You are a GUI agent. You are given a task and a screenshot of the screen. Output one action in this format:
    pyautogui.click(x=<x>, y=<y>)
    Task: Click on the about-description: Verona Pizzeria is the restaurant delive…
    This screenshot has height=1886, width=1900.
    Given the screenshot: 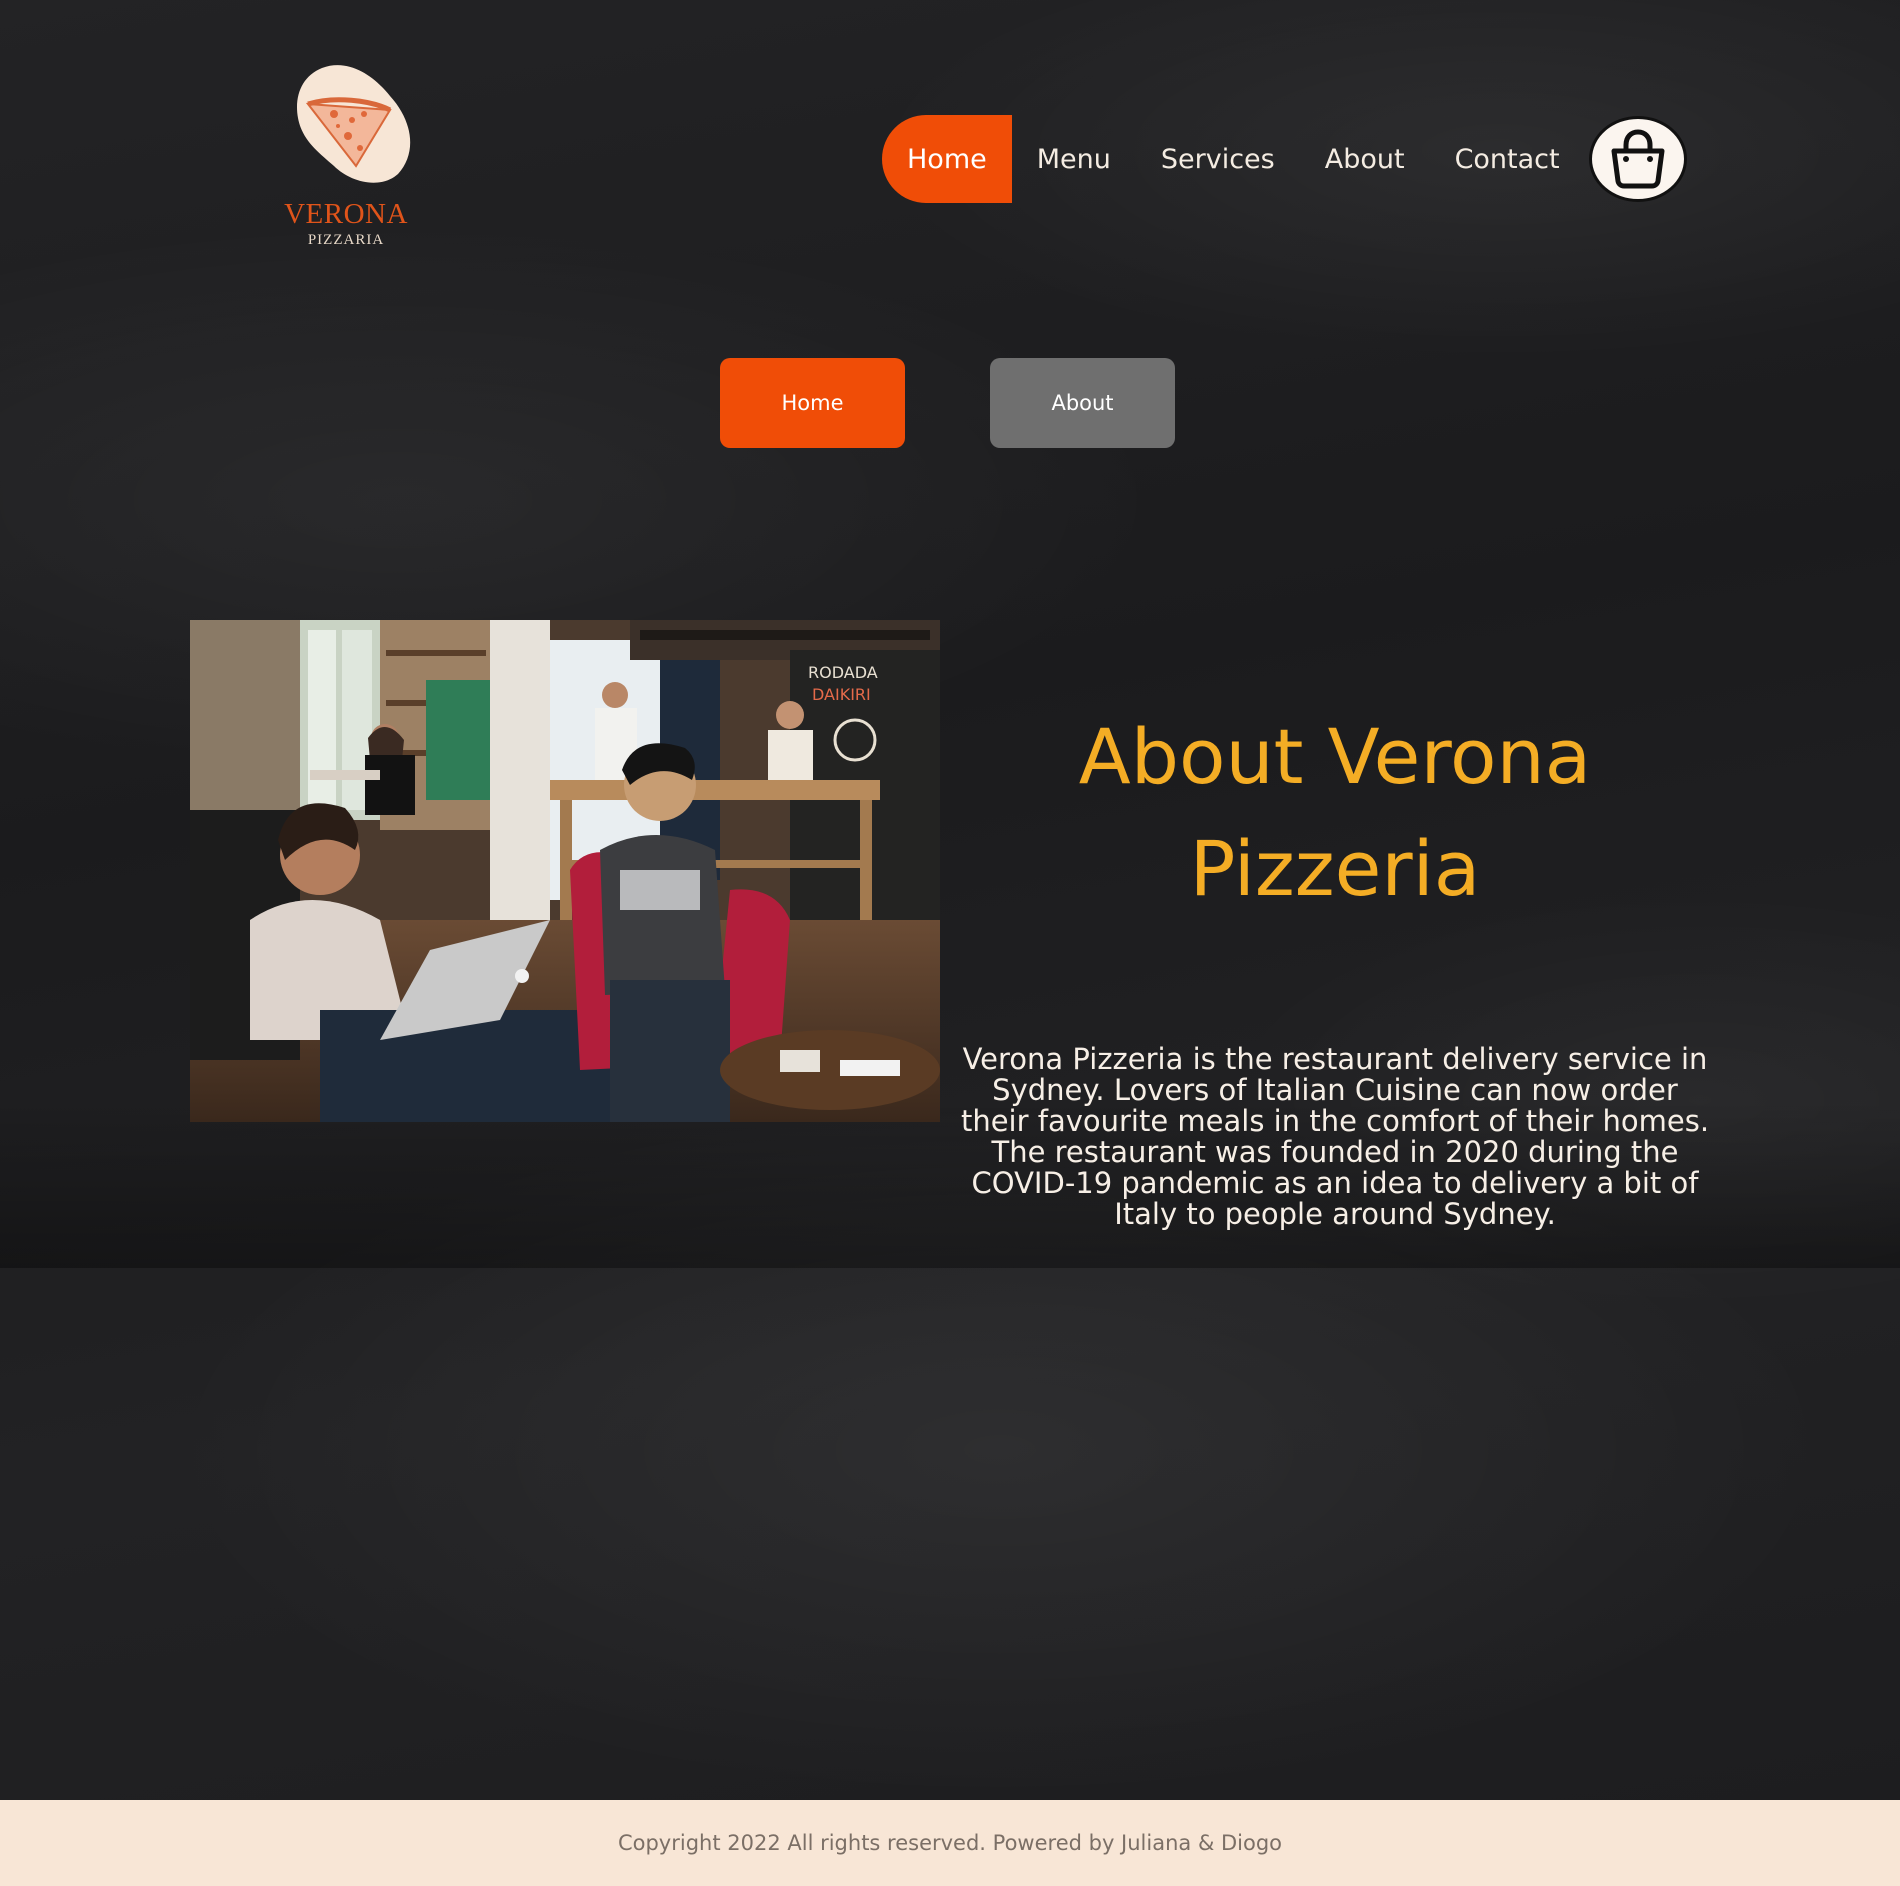 What is the action you would take?
    pyautogui.click(x=1335, y=1136)
    